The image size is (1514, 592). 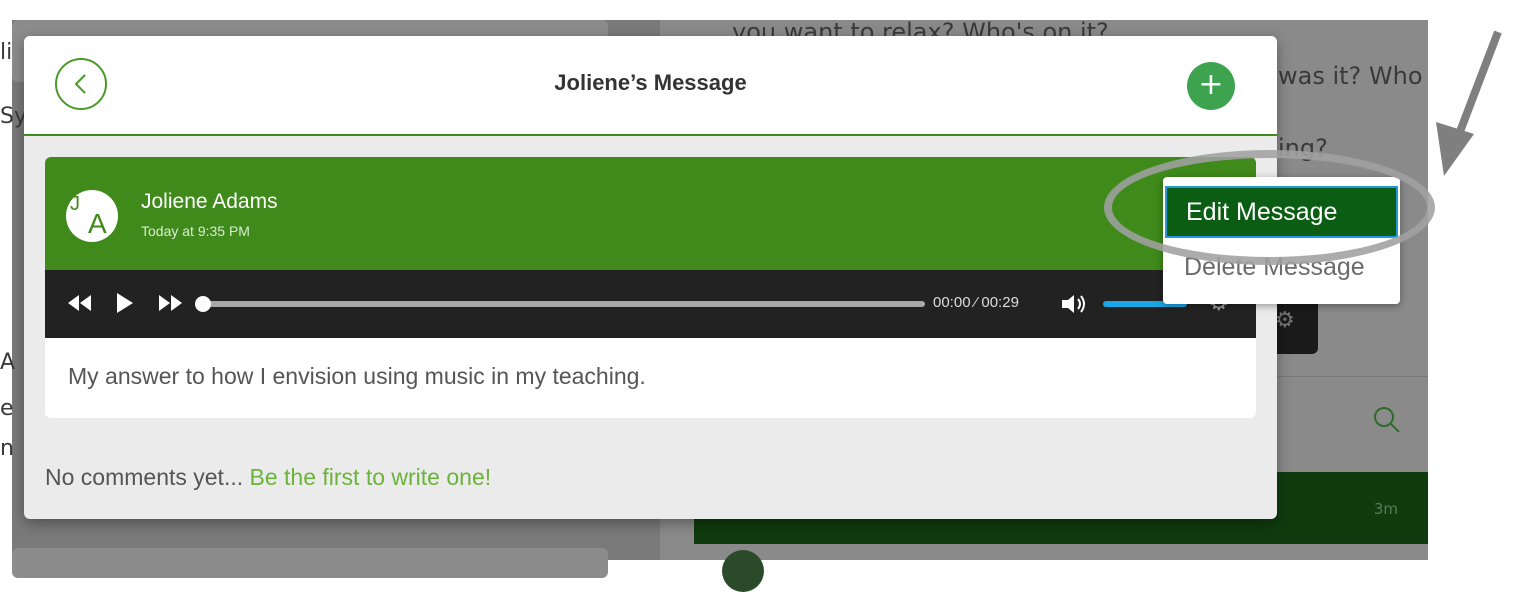 What do you see at coordinates (80, 303) in the screenshot?
I see `rewind-icon` at bounding box center [80, 303].